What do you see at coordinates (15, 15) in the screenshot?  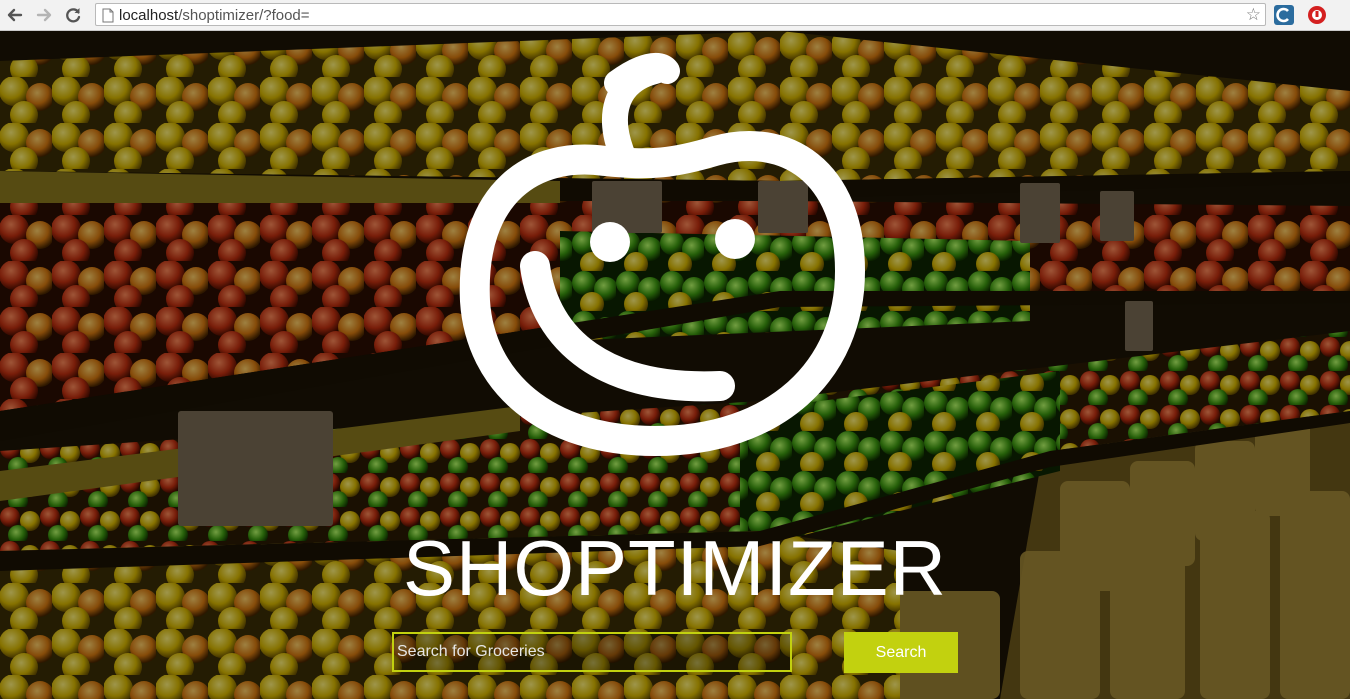 I see `back-arrow-icon` at bounding box center [15, 15].